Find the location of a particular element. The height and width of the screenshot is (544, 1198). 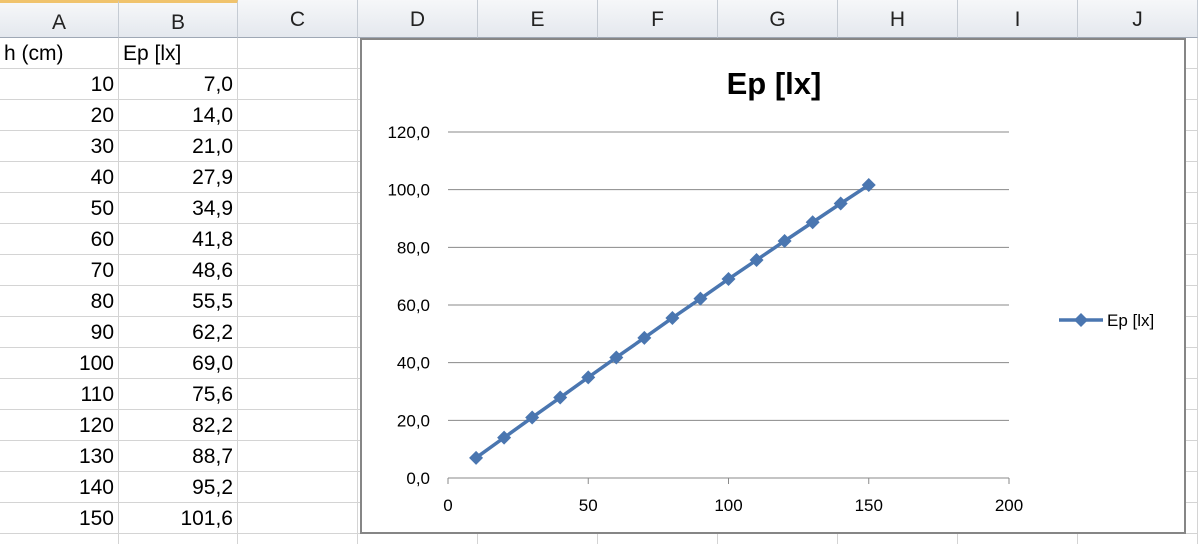

cell-ep-value: 41,8 is located at coordinates (178, 239).